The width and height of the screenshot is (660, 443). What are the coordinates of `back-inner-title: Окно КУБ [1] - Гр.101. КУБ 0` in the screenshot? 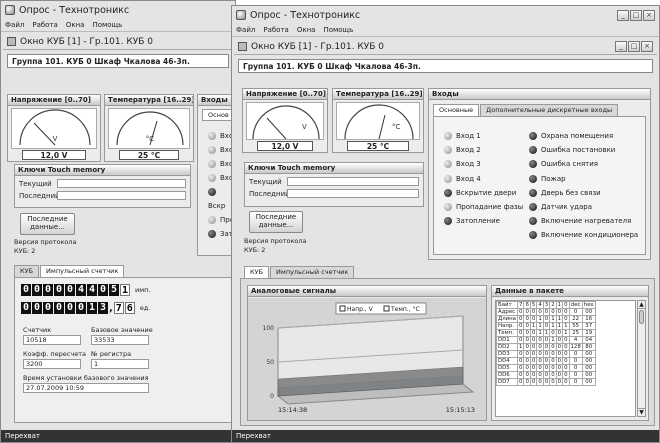 It's located at (118, 42).